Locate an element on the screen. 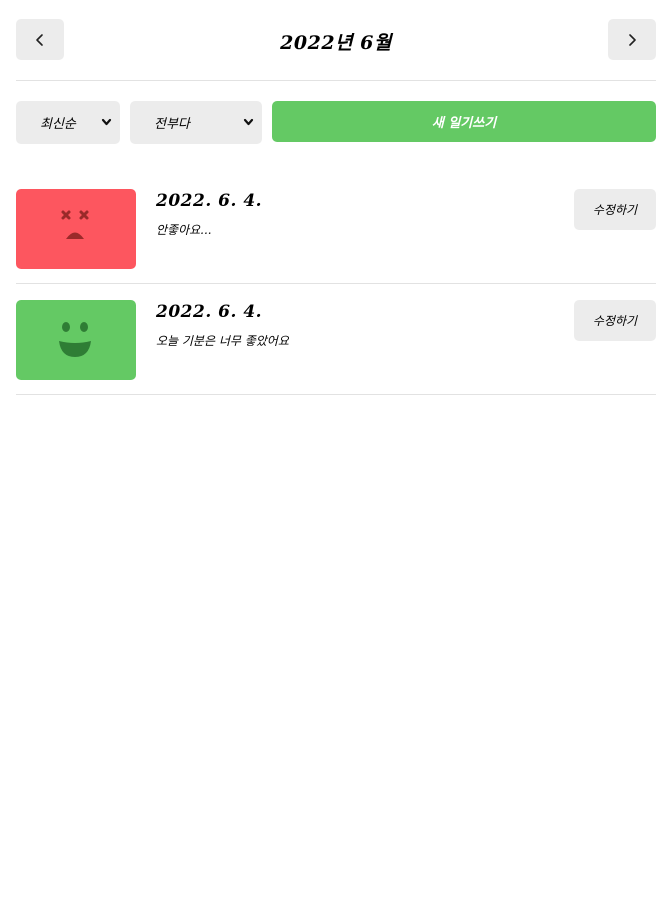 Image resolution: width=668 pixels, height=917 pixels. list-controls: 최신순 전부다 새 일기쓰기 is located at coordinates (336, 122).